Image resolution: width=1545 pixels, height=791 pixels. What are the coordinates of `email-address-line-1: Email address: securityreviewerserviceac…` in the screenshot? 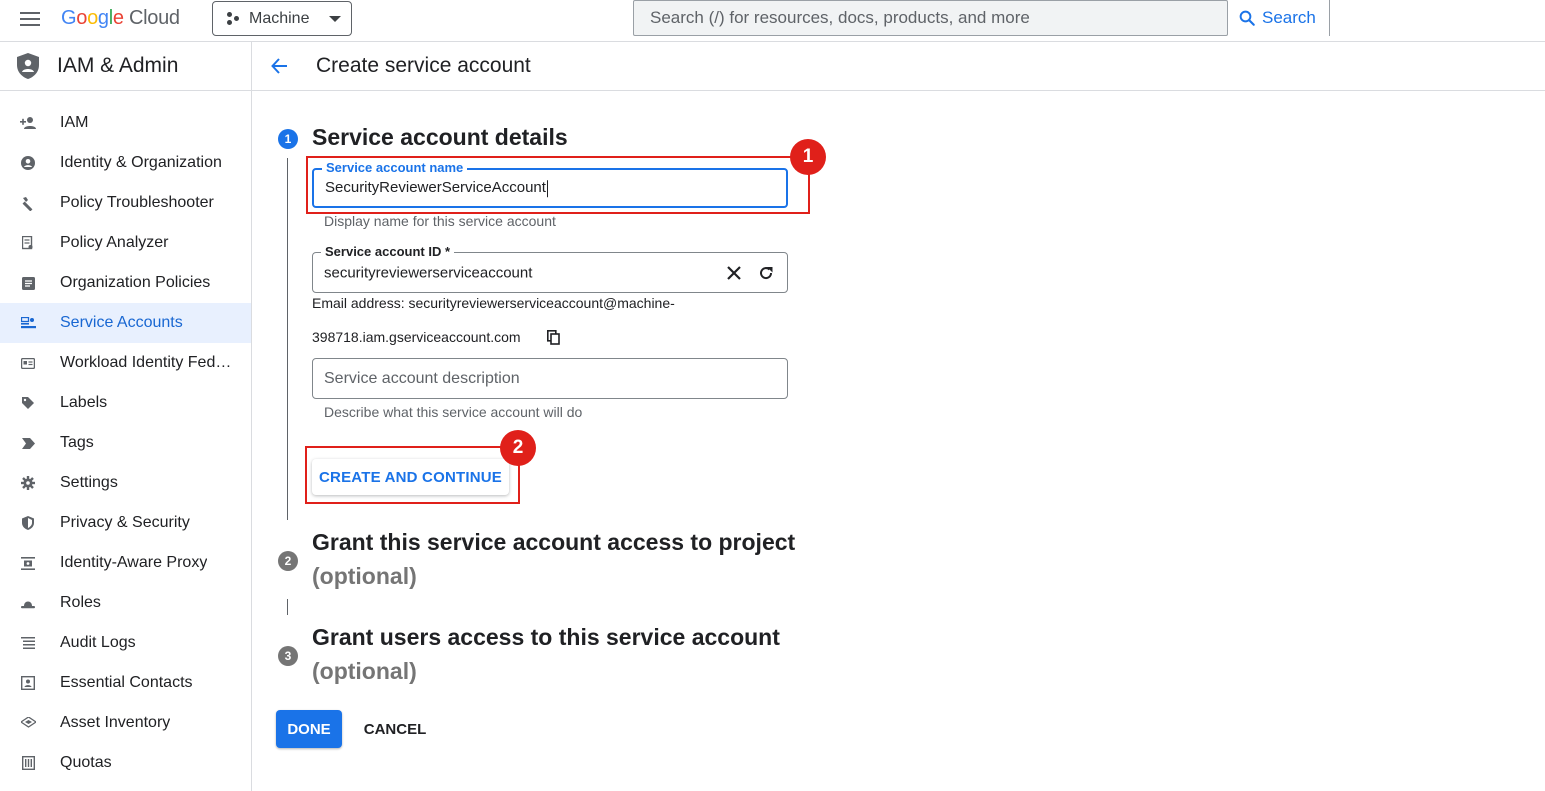 It's located at (493, 303).